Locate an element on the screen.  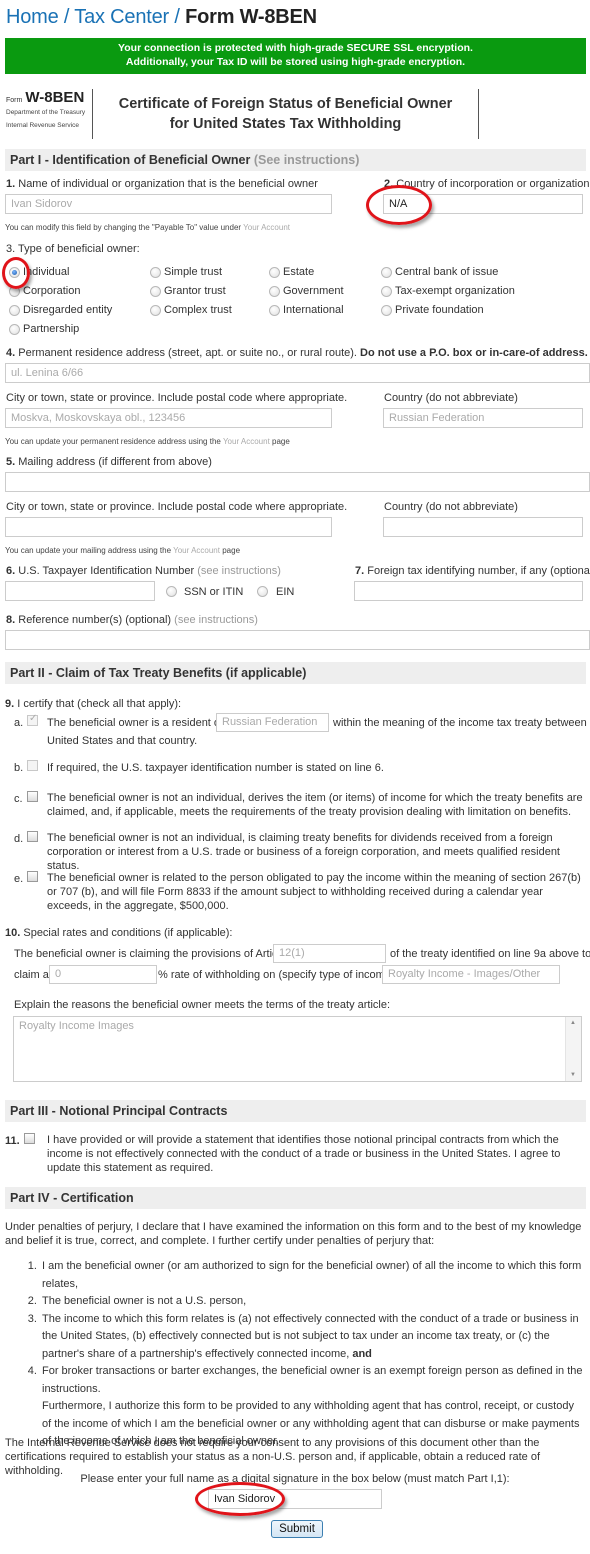
owner-type-partnership-label: Partnership is located at coordinates (51, 329).